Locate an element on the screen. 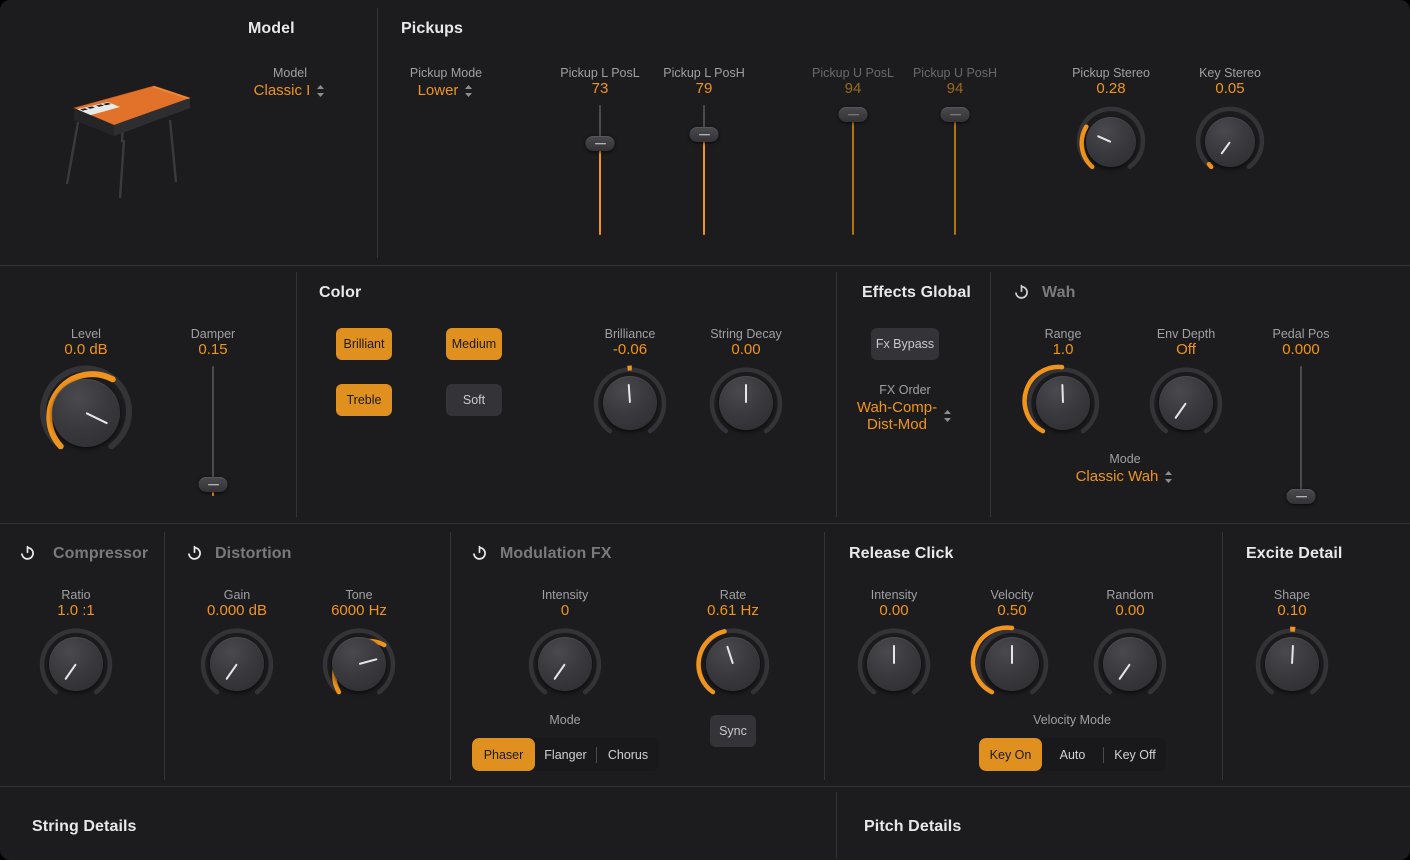 Image resolution: width=1410 pixels, height=860 pixels. key-stereo-knob is located at coordinates (1230, 136).